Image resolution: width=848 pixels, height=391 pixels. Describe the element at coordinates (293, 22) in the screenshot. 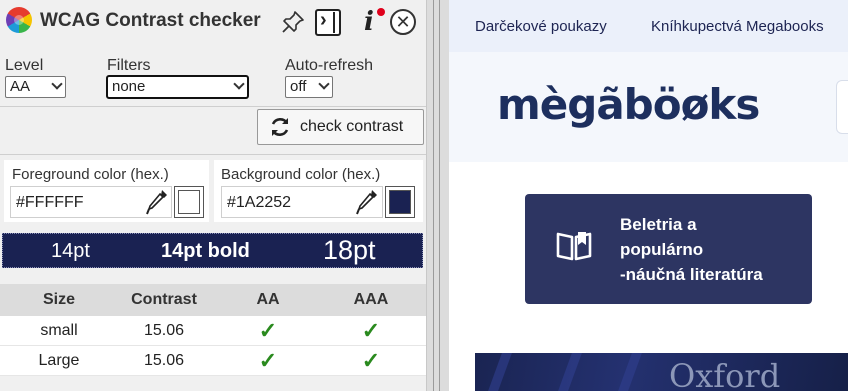

I see `pin-icon` at that location.